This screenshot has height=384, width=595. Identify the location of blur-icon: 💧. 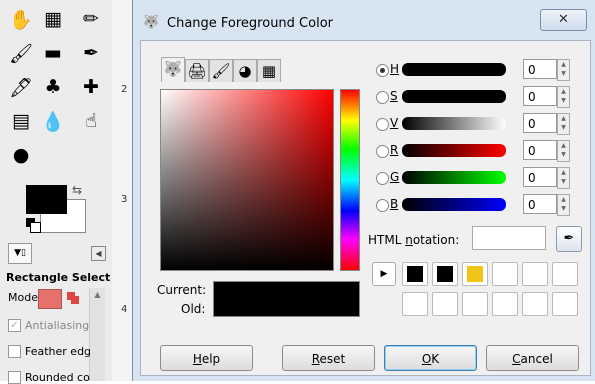
(53, 121).